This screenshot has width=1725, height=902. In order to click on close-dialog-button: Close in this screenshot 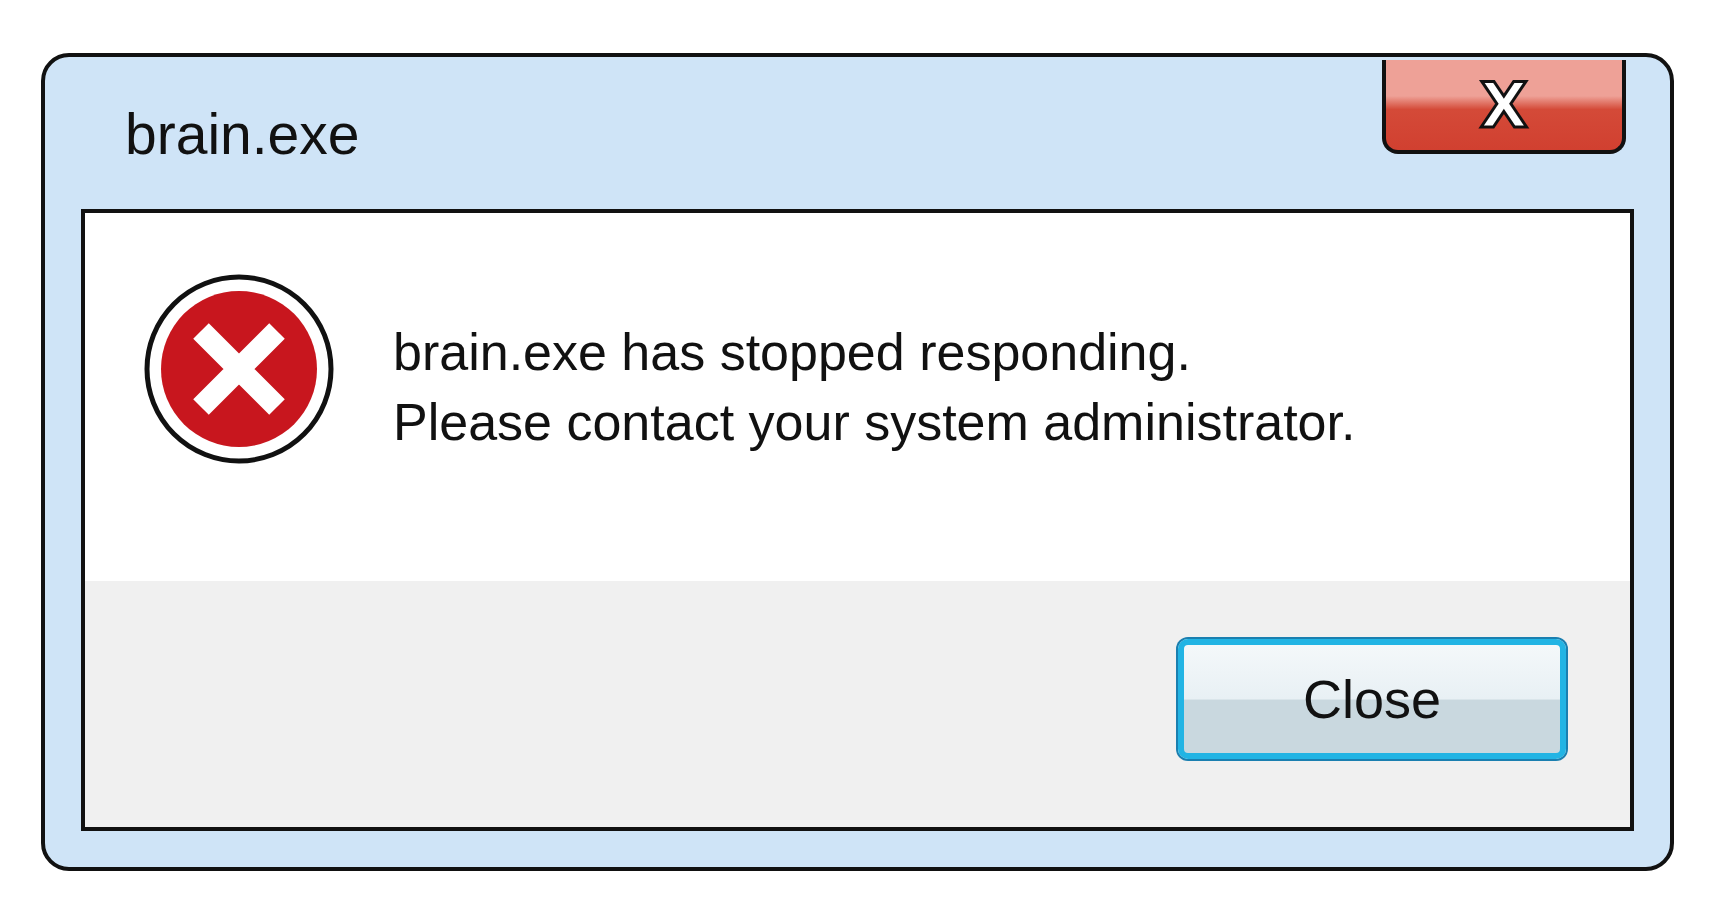, I will do `click(1372, 699)`.